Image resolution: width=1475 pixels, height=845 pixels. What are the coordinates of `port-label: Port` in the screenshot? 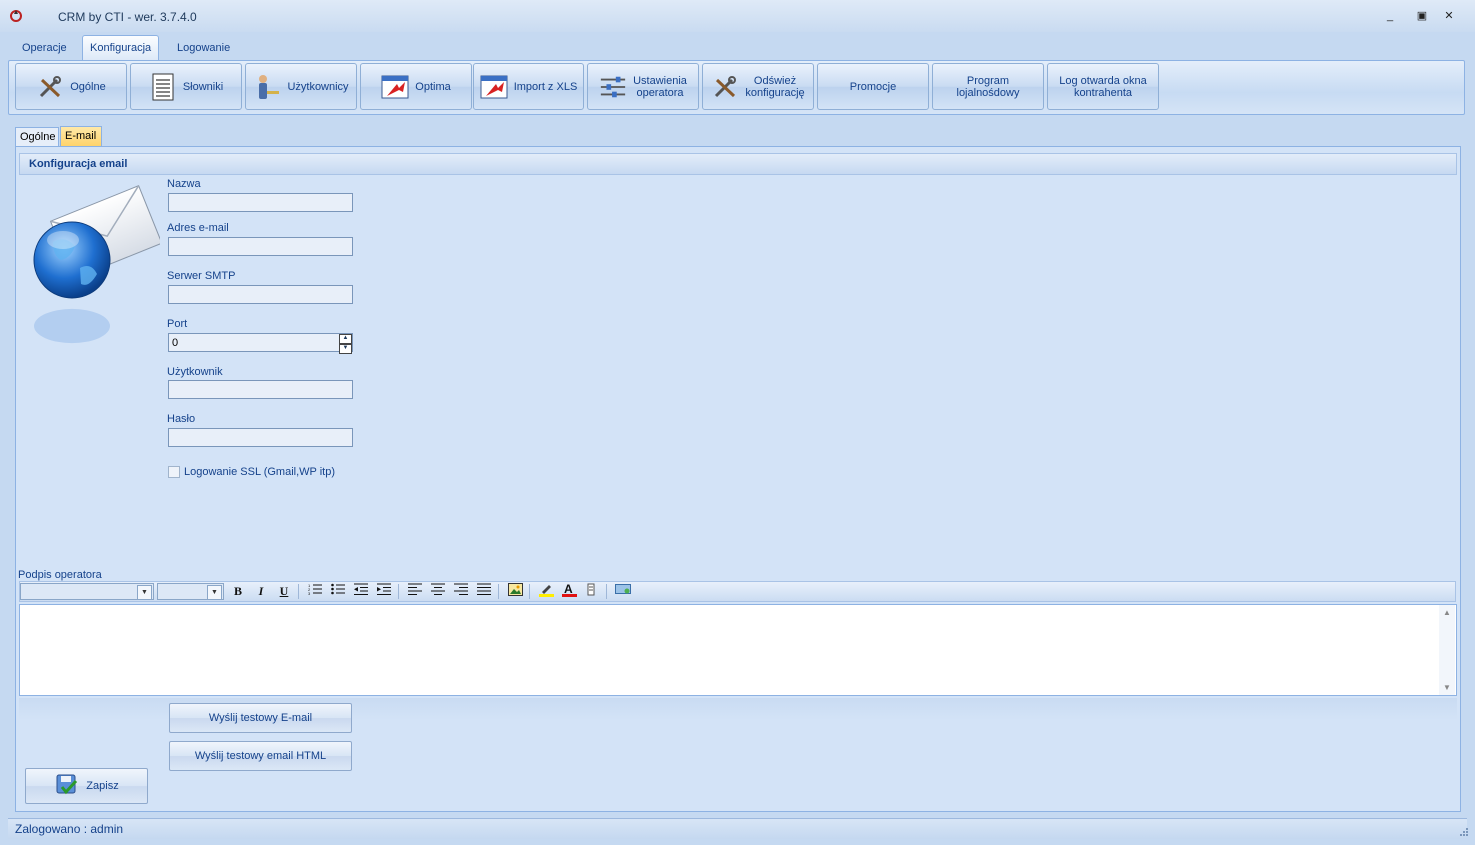 It's located at (177, 324).